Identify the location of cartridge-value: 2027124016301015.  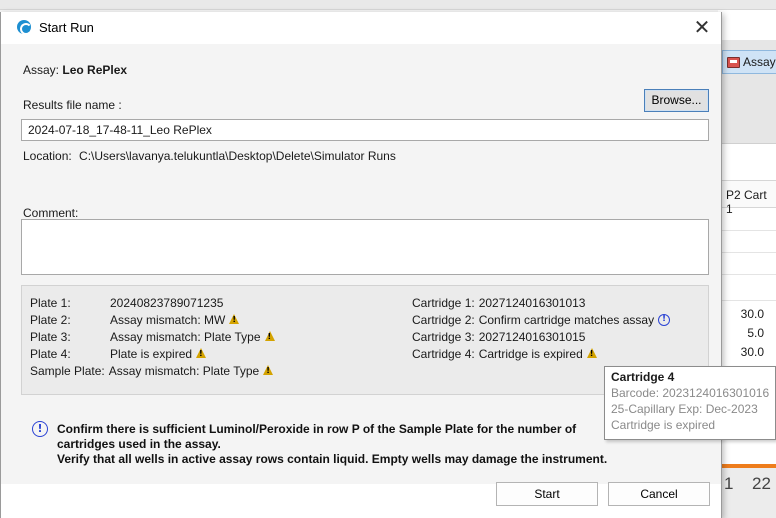
(532, 337).